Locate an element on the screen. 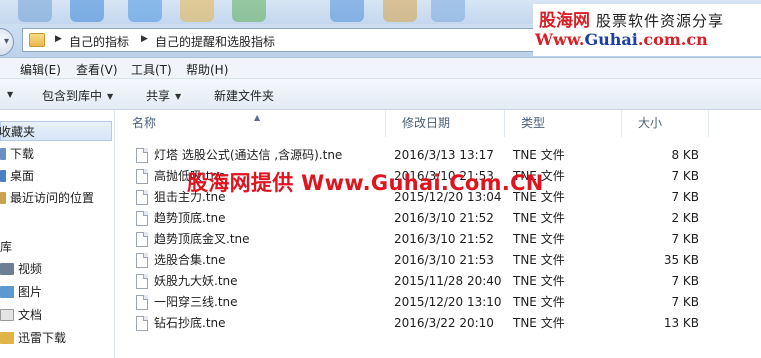 This screenshot has width=761, height=358. file-size: 13 KB is located at coordinates (681, 323).